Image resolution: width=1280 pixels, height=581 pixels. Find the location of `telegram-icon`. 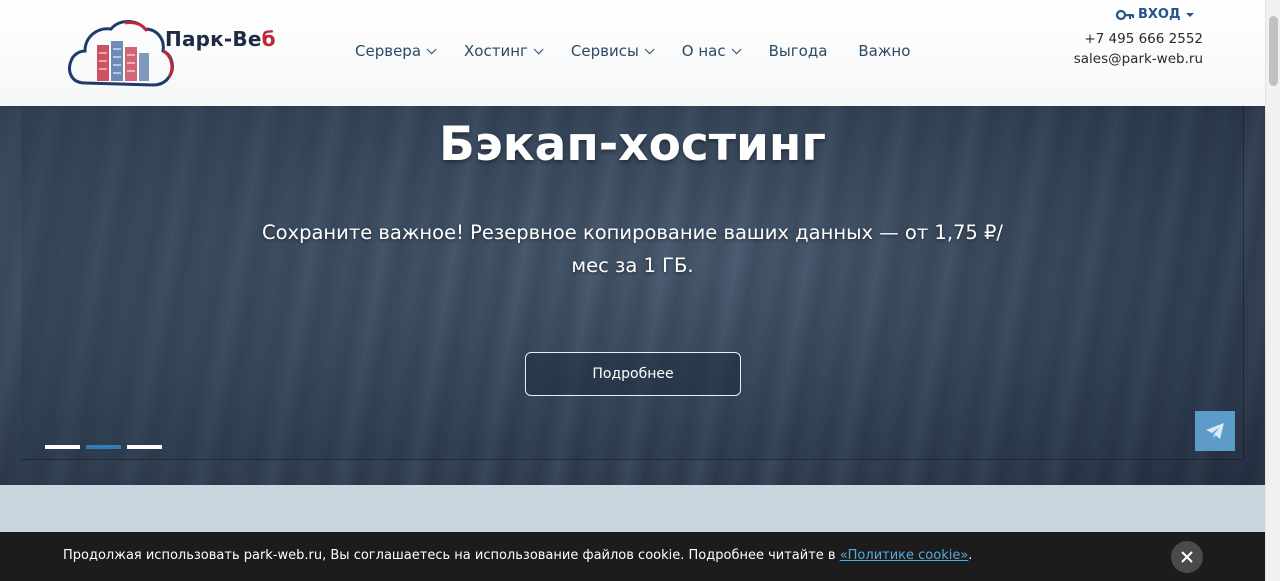

telegram-icon is located at coordinates (1215, 431).